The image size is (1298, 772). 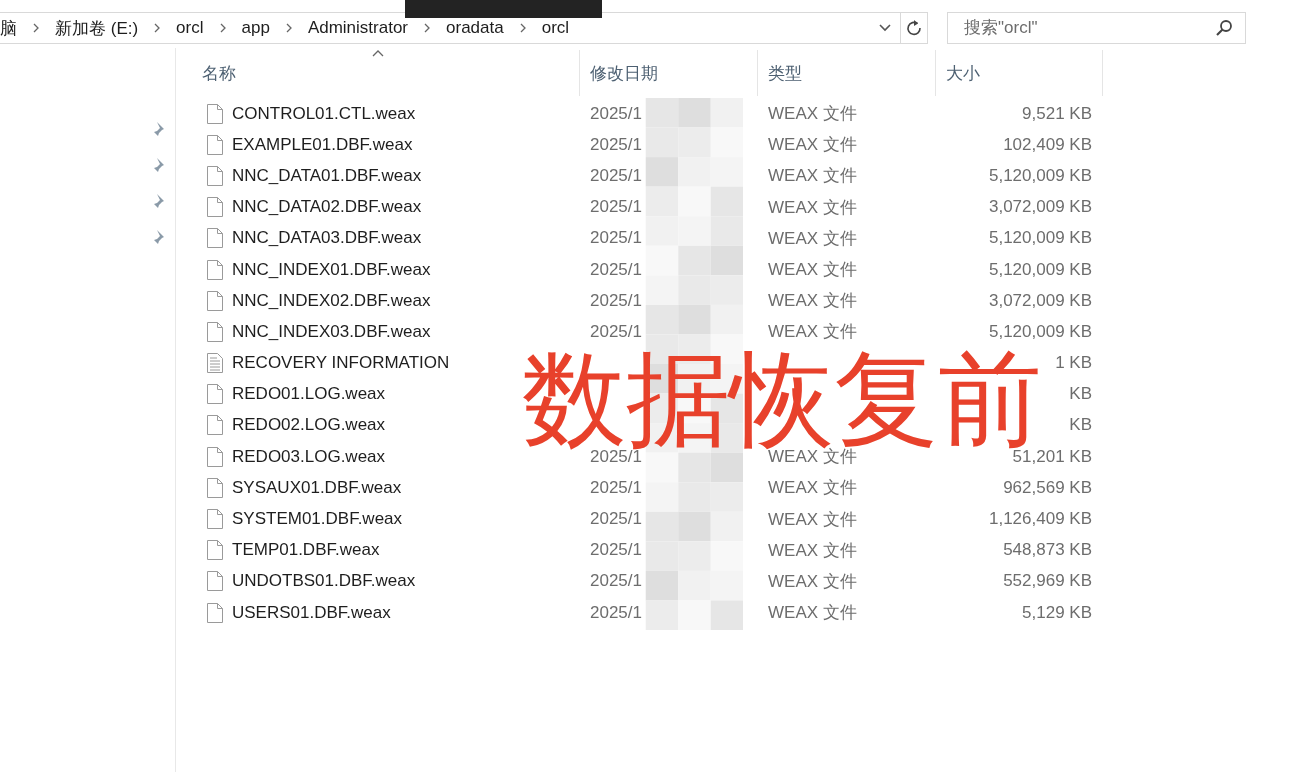 I want to click on column-header: 类型, so click(x=847, y=73).